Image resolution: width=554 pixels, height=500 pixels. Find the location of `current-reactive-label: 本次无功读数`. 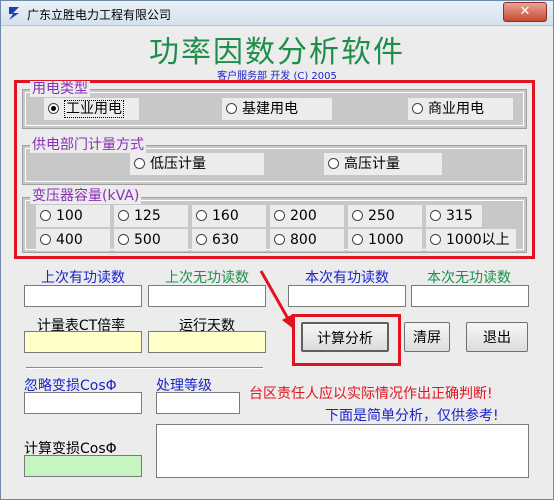

current-reactive-label: 本次无功读数 is located at coordinates (469, 278).